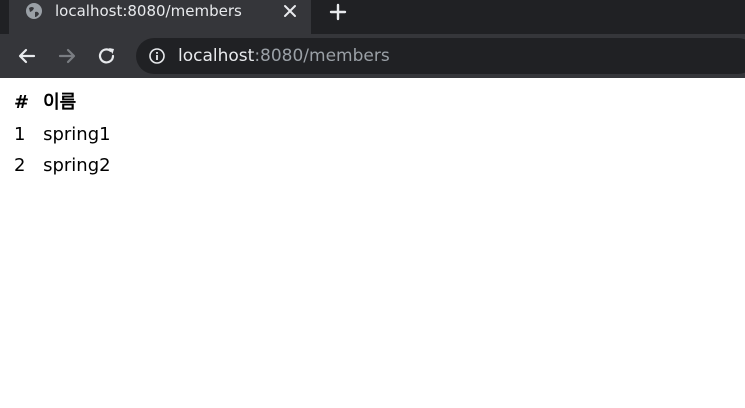 The image size is (745, 408). What do you see at coordinates (67, 56) in the screenshot?
I see `arrow-right-icon` at bounding box center [67, 56].